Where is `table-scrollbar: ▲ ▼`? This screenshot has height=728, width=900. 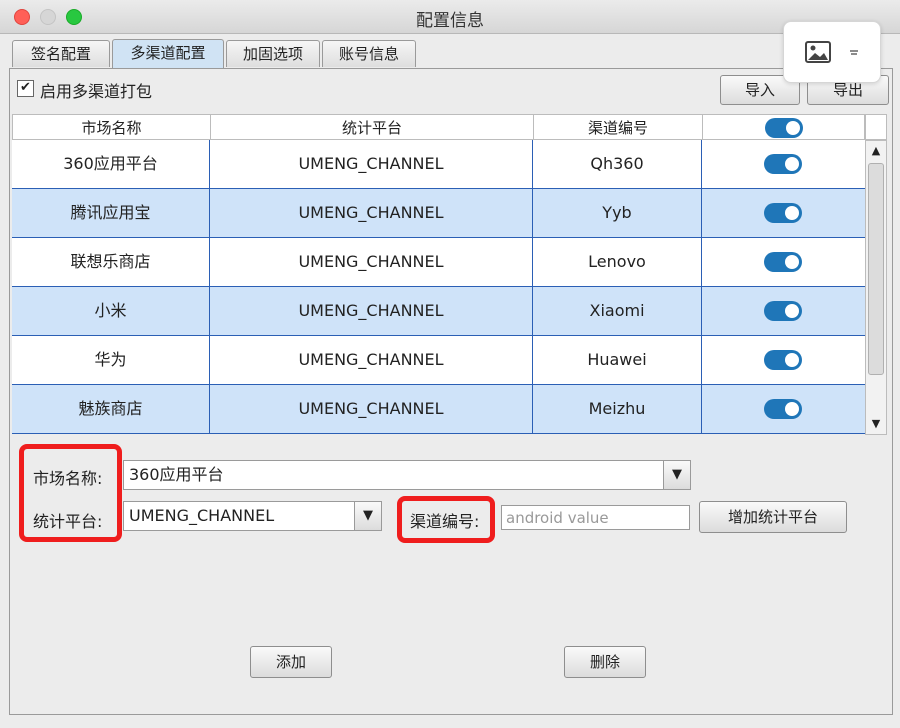 table-scrollbar: ▲ ▼ is located at coordinates (876, 287).